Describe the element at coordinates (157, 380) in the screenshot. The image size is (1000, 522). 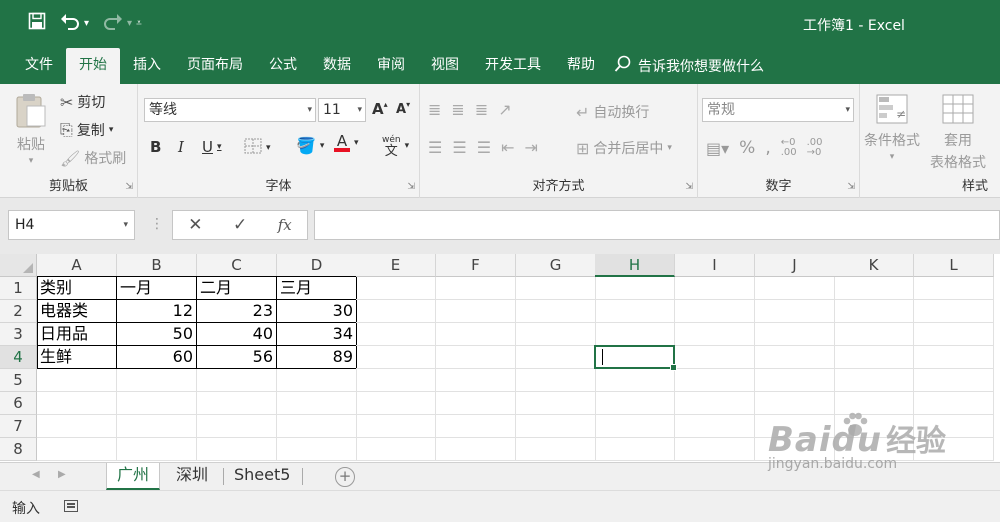
I see `cell-b5` at that location.